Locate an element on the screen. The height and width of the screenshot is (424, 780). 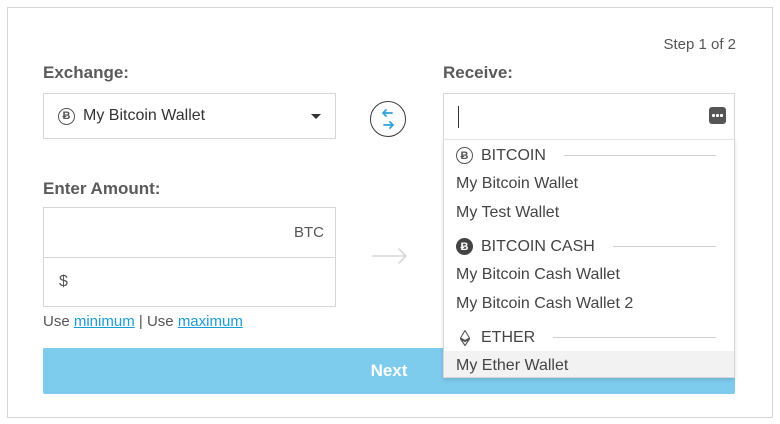
crypto-unit: BTC is located at coordinates (309, 232).